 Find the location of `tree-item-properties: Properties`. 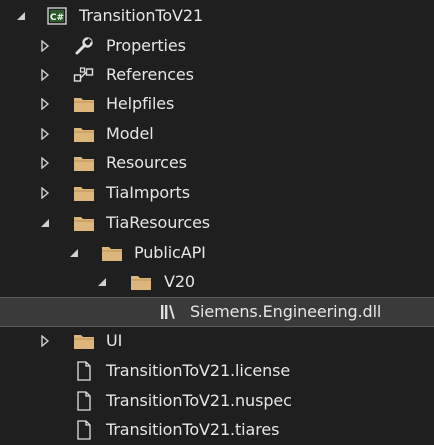

tree-item-properties: Properties is located at coordinates (217, 46).